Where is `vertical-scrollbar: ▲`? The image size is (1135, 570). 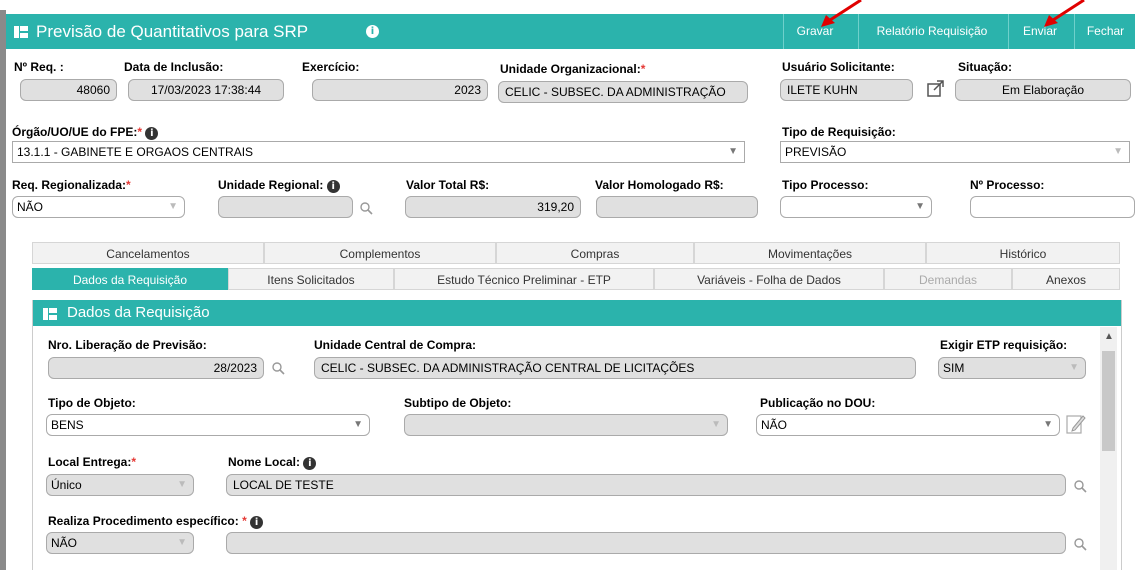 vertical-scrollbar: ▲ is located at coordinates (1108, 448).